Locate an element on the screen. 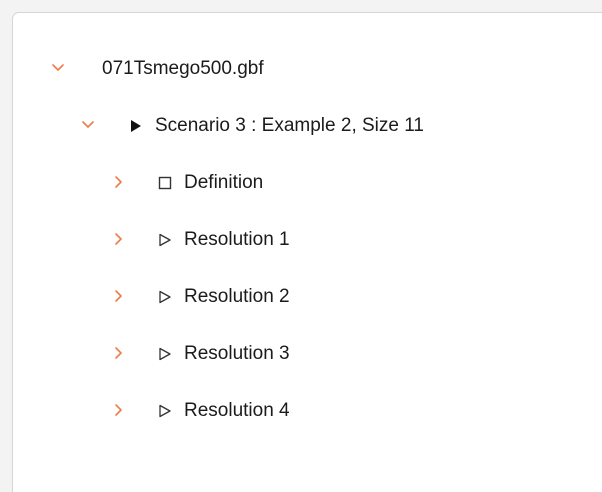 This screenshot has height=492, width=602. tree-node-resolution-1-label: Resolution 1 is located at coordinates (237, 239).